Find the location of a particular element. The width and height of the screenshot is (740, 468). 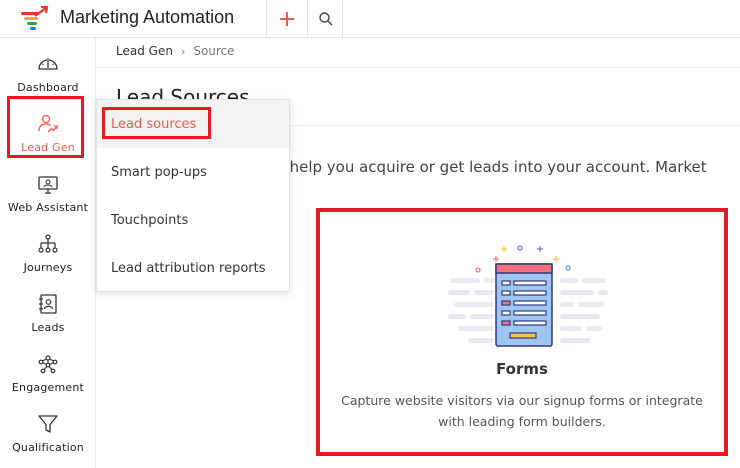

sidebar-item-label: Dashboard is located at coordinates (48, 87).